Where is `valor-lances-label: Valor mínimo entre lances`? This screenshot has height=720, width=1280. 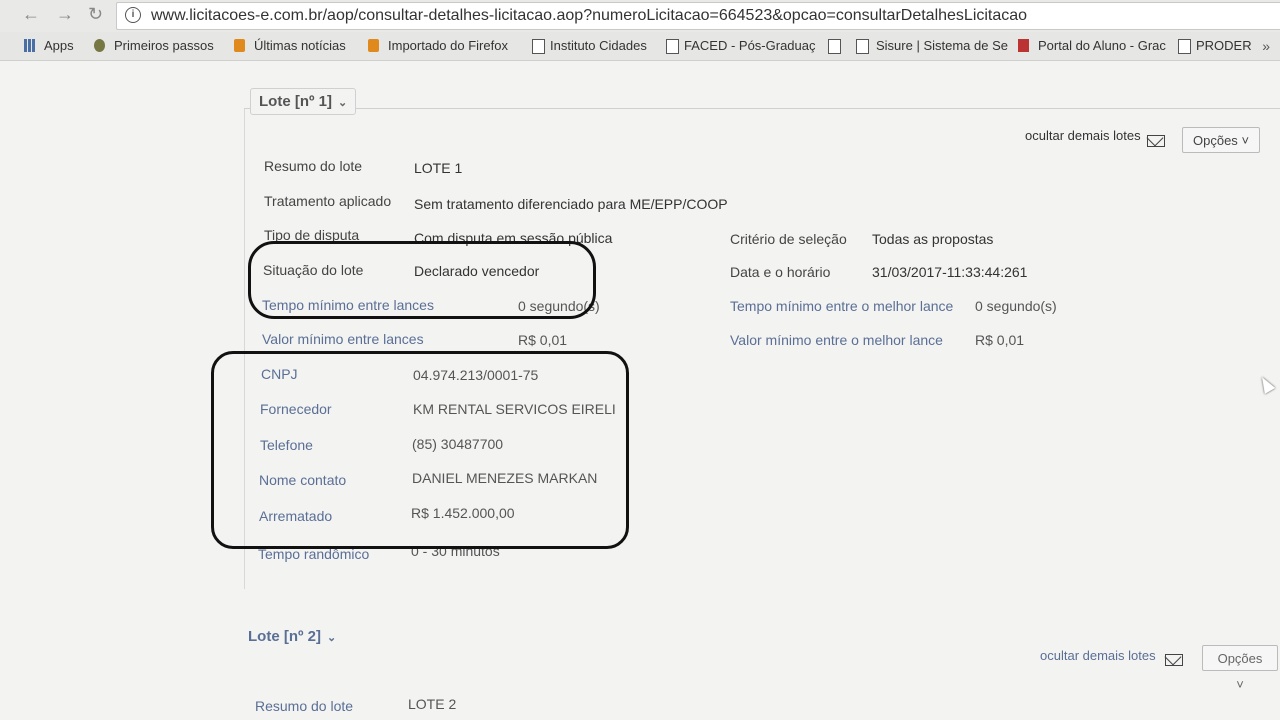
valor-lances-label: Valor mínimo entre lances is located at coordinates (343, 339).